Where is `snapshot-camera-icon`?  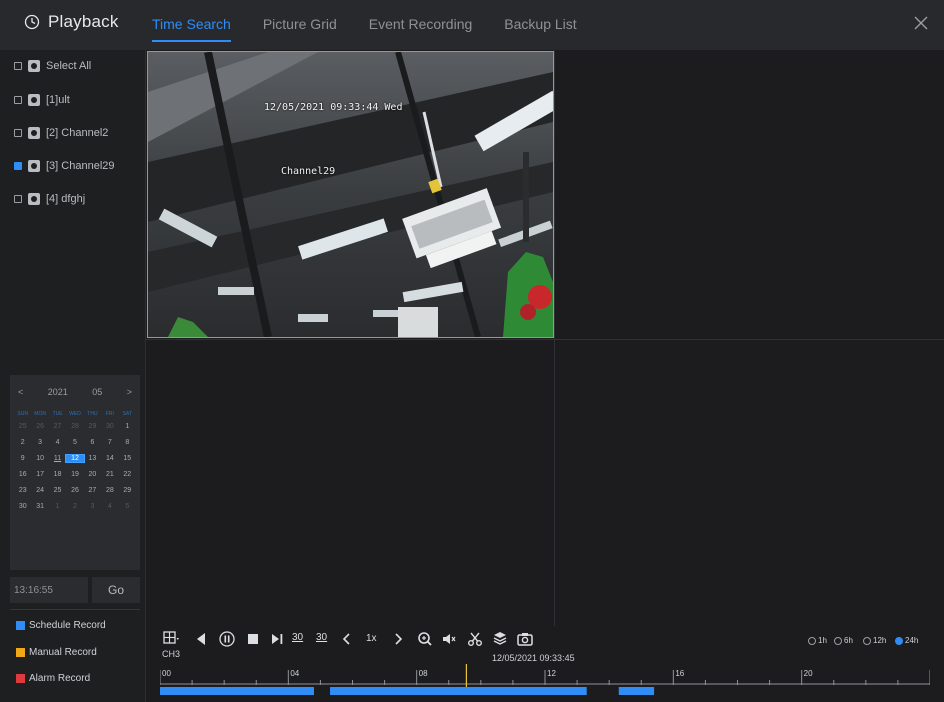 snapshot-camera-icon is located at coordinates (525, 639).